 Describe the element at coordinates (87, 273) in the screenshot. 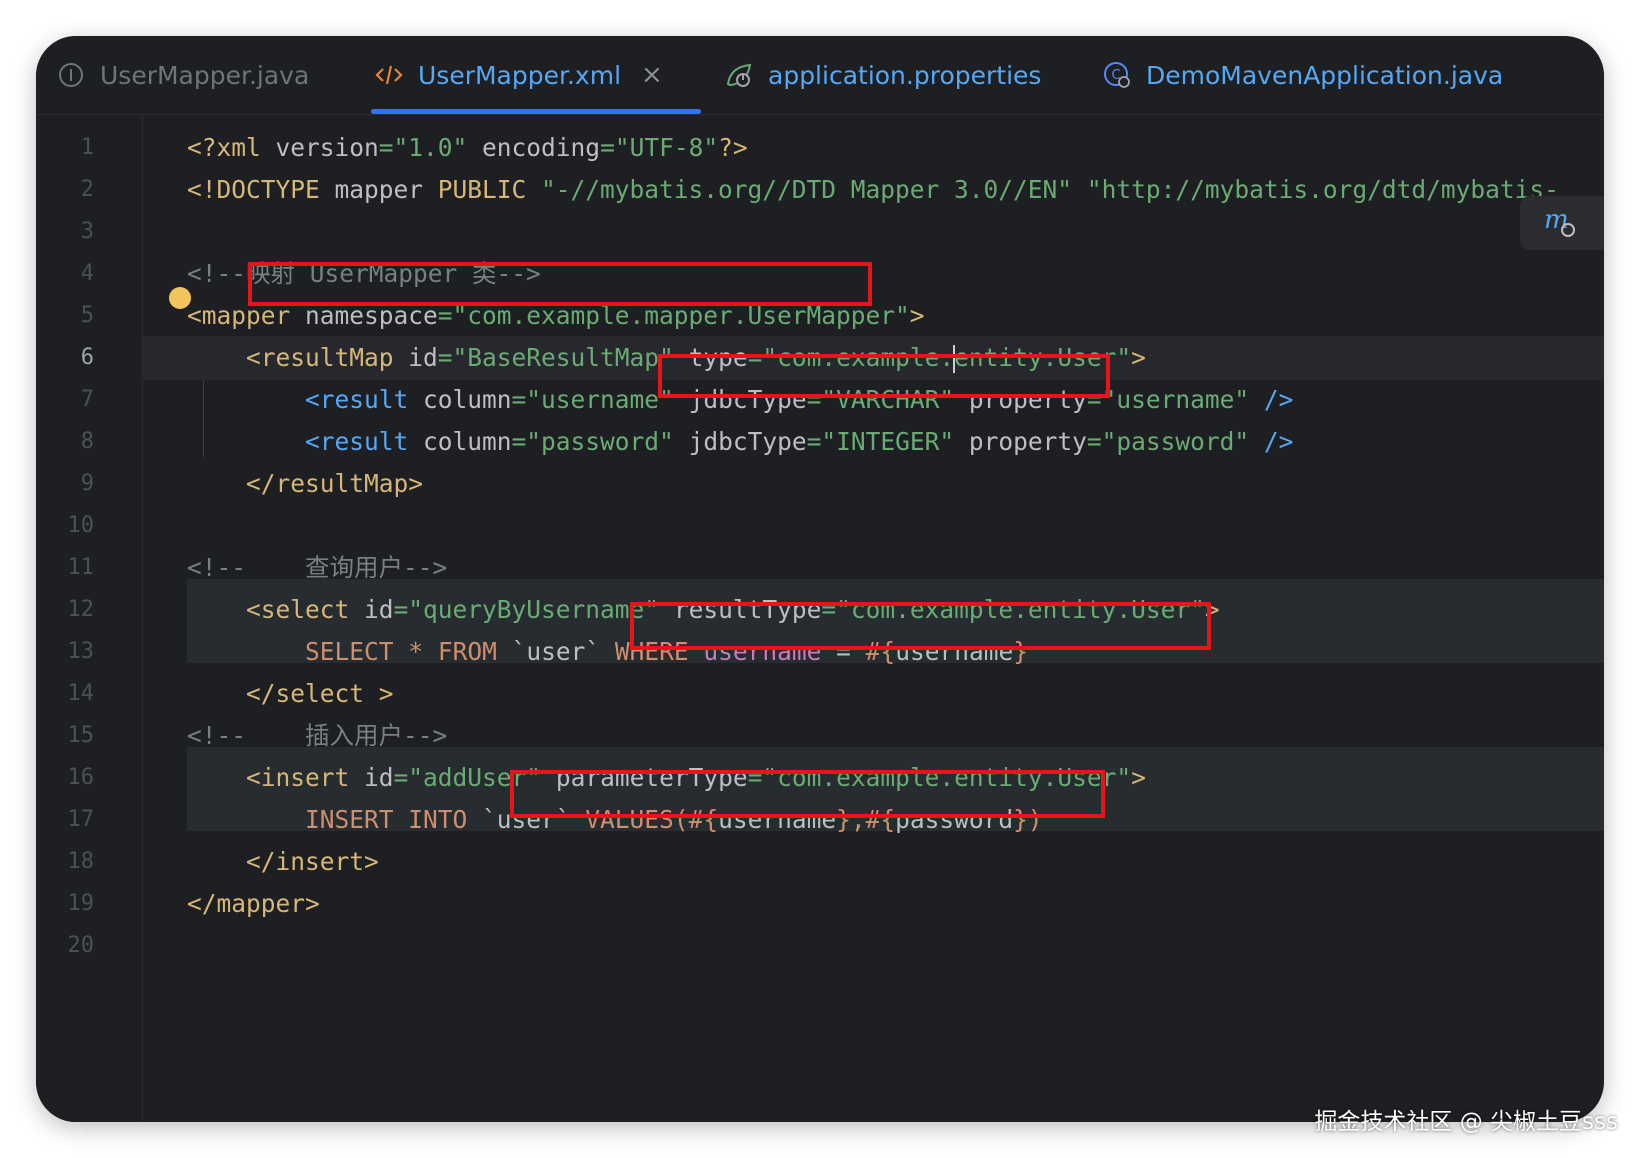

I see `line-number: 4` at that location.